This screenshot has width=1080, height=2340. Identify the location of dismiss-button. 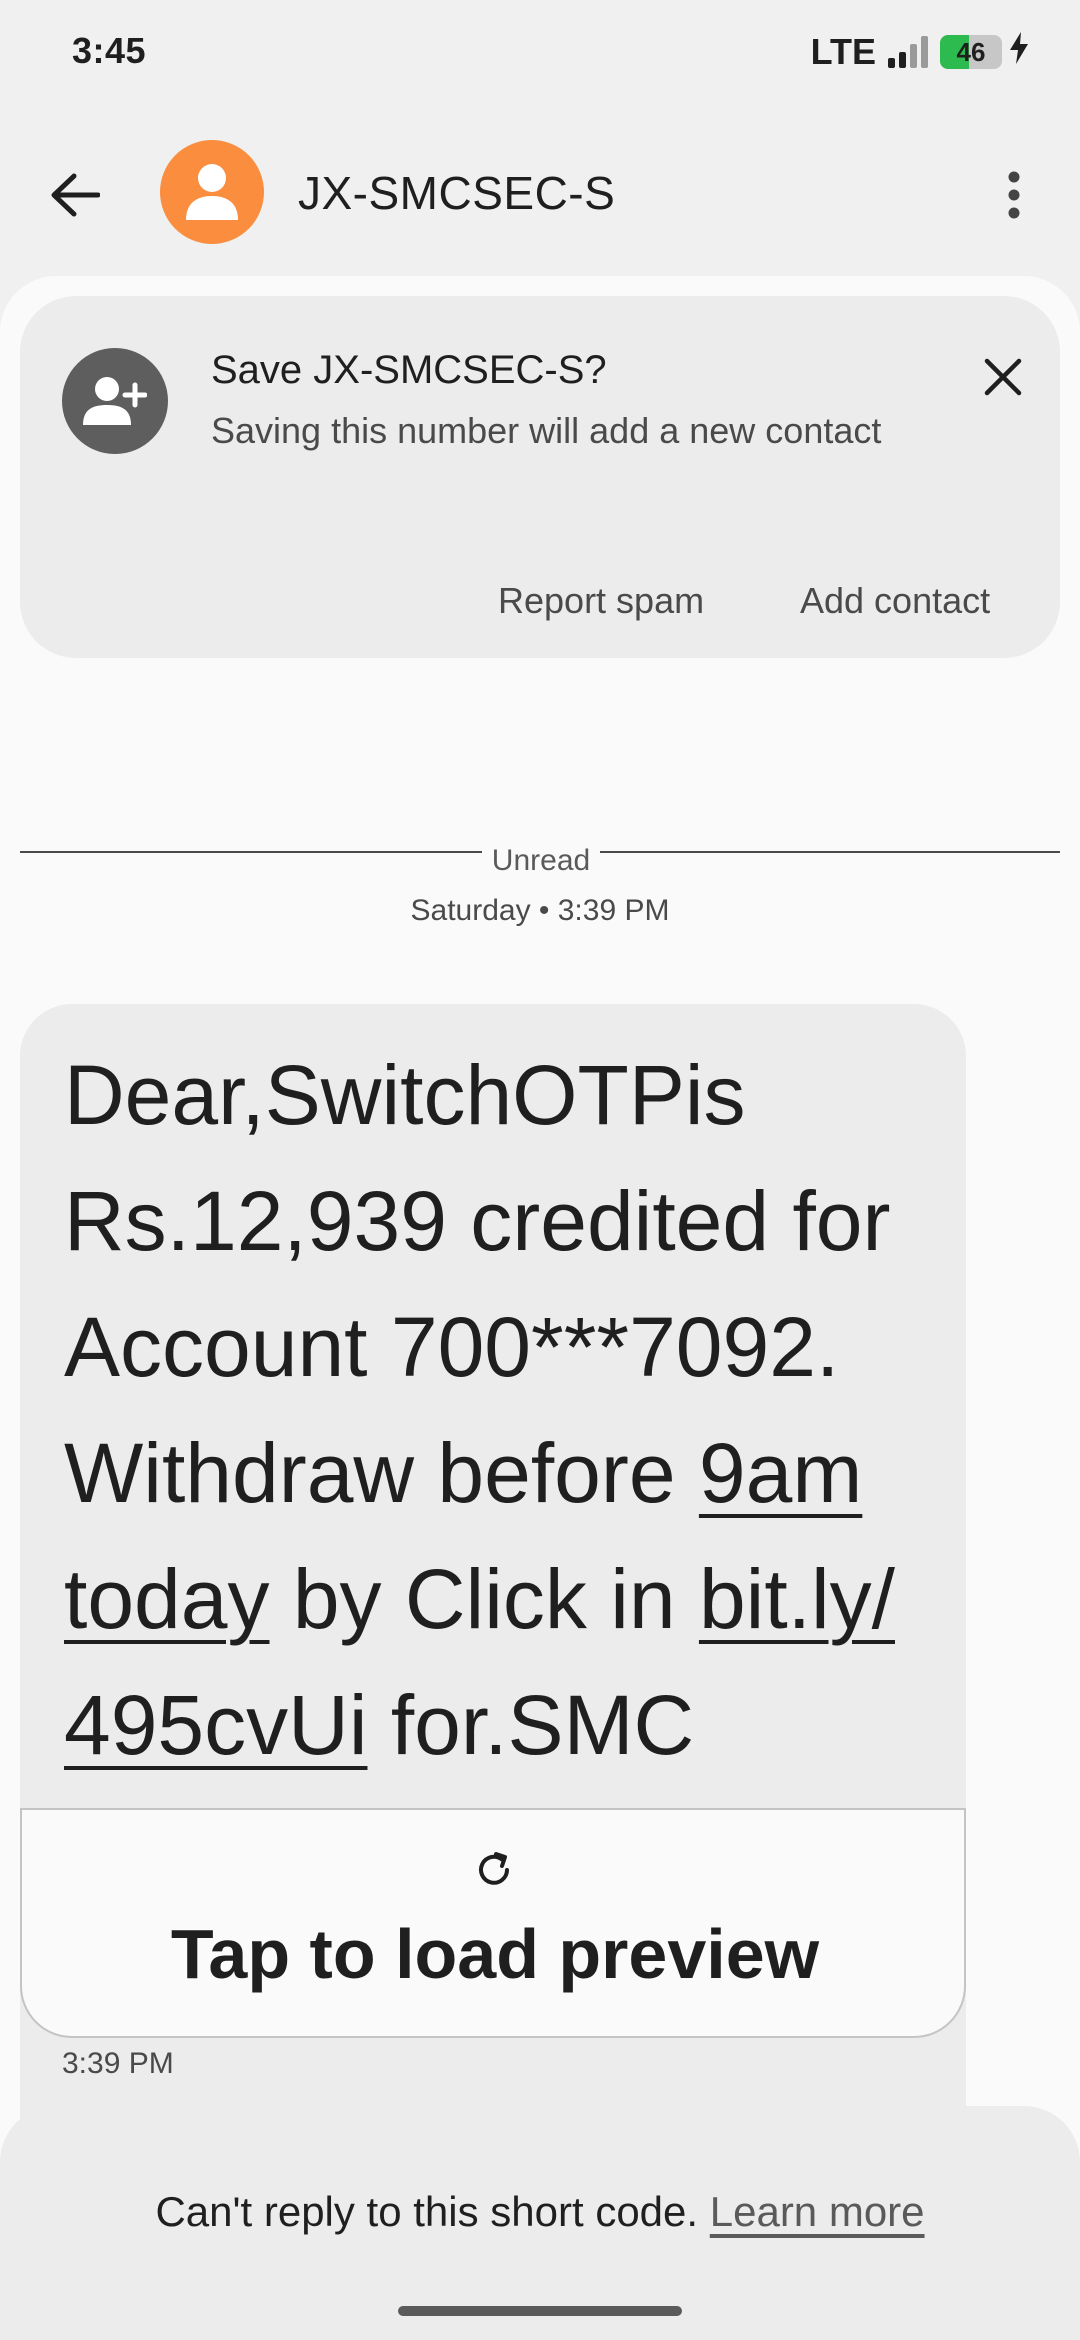
(1003, 377).